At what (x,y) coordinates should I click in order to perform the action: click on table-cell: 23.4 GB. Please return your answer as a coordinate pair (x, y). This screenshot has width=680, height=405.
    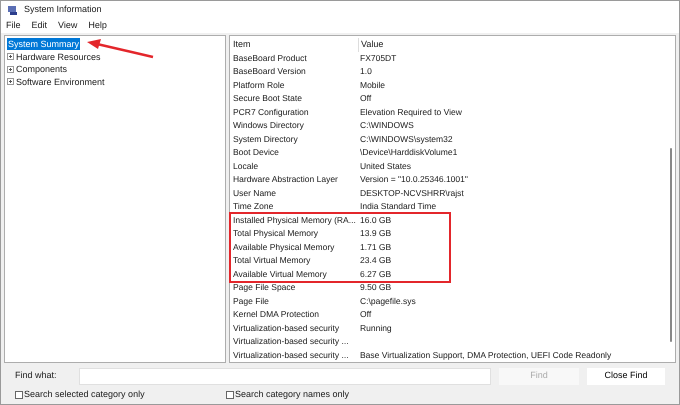
    Looking at the image, I should click on (376, 261).